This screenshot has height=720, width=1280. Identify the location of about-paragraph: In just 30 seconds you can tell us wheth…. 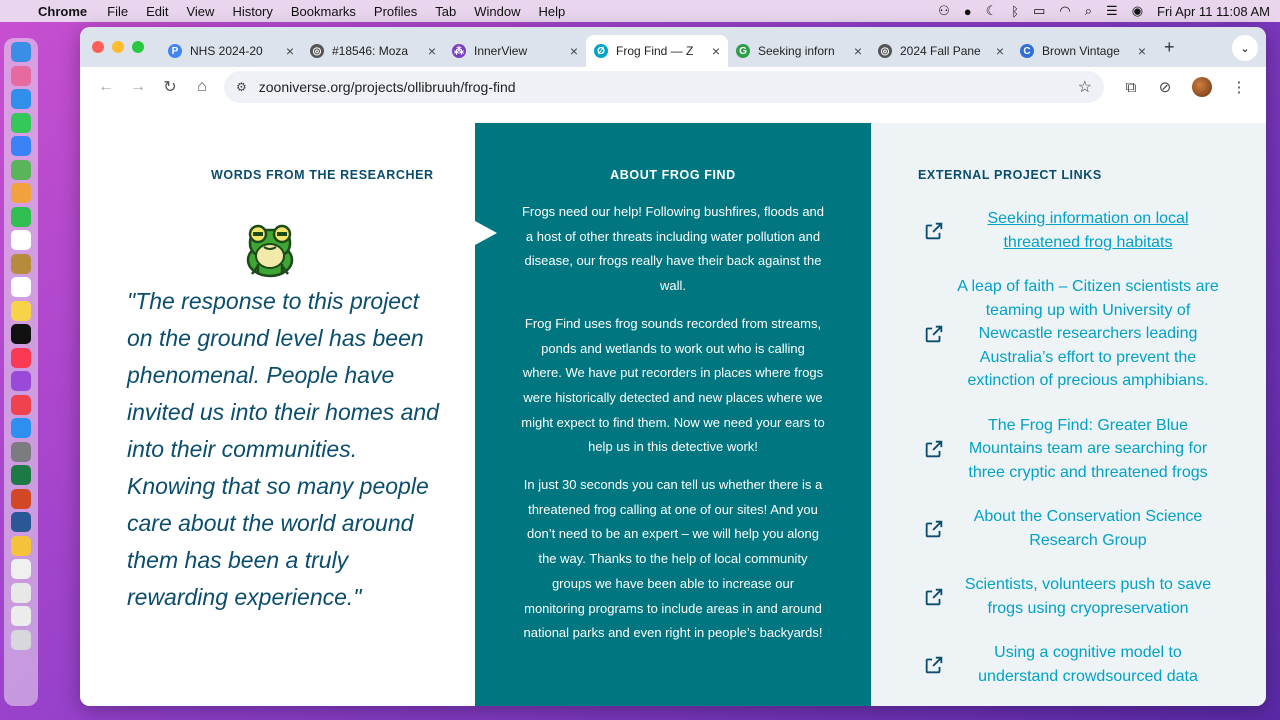
(673, 559).